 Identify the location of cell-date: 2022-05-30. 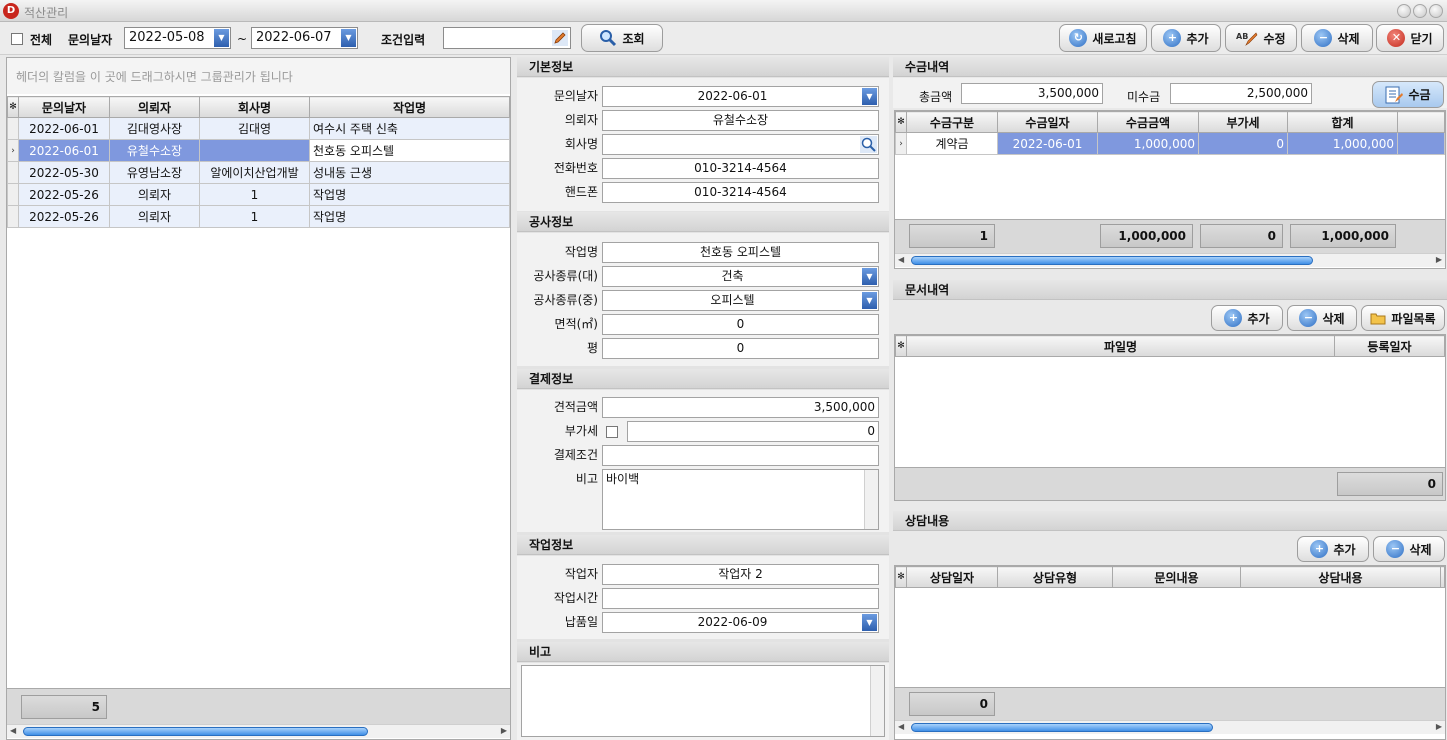
(64, 172).